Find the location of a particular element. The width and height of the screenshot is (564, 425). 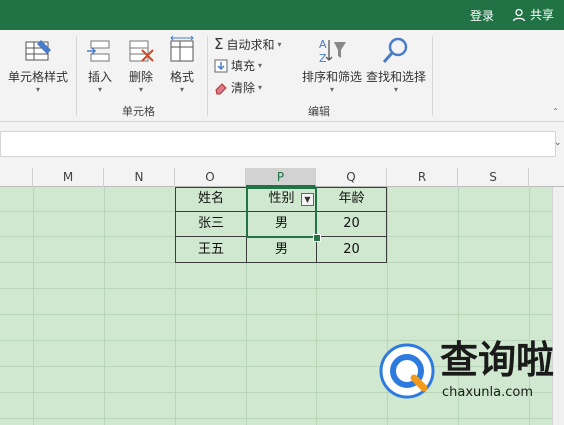

eraser-icon is located at coordinates (221, 88).